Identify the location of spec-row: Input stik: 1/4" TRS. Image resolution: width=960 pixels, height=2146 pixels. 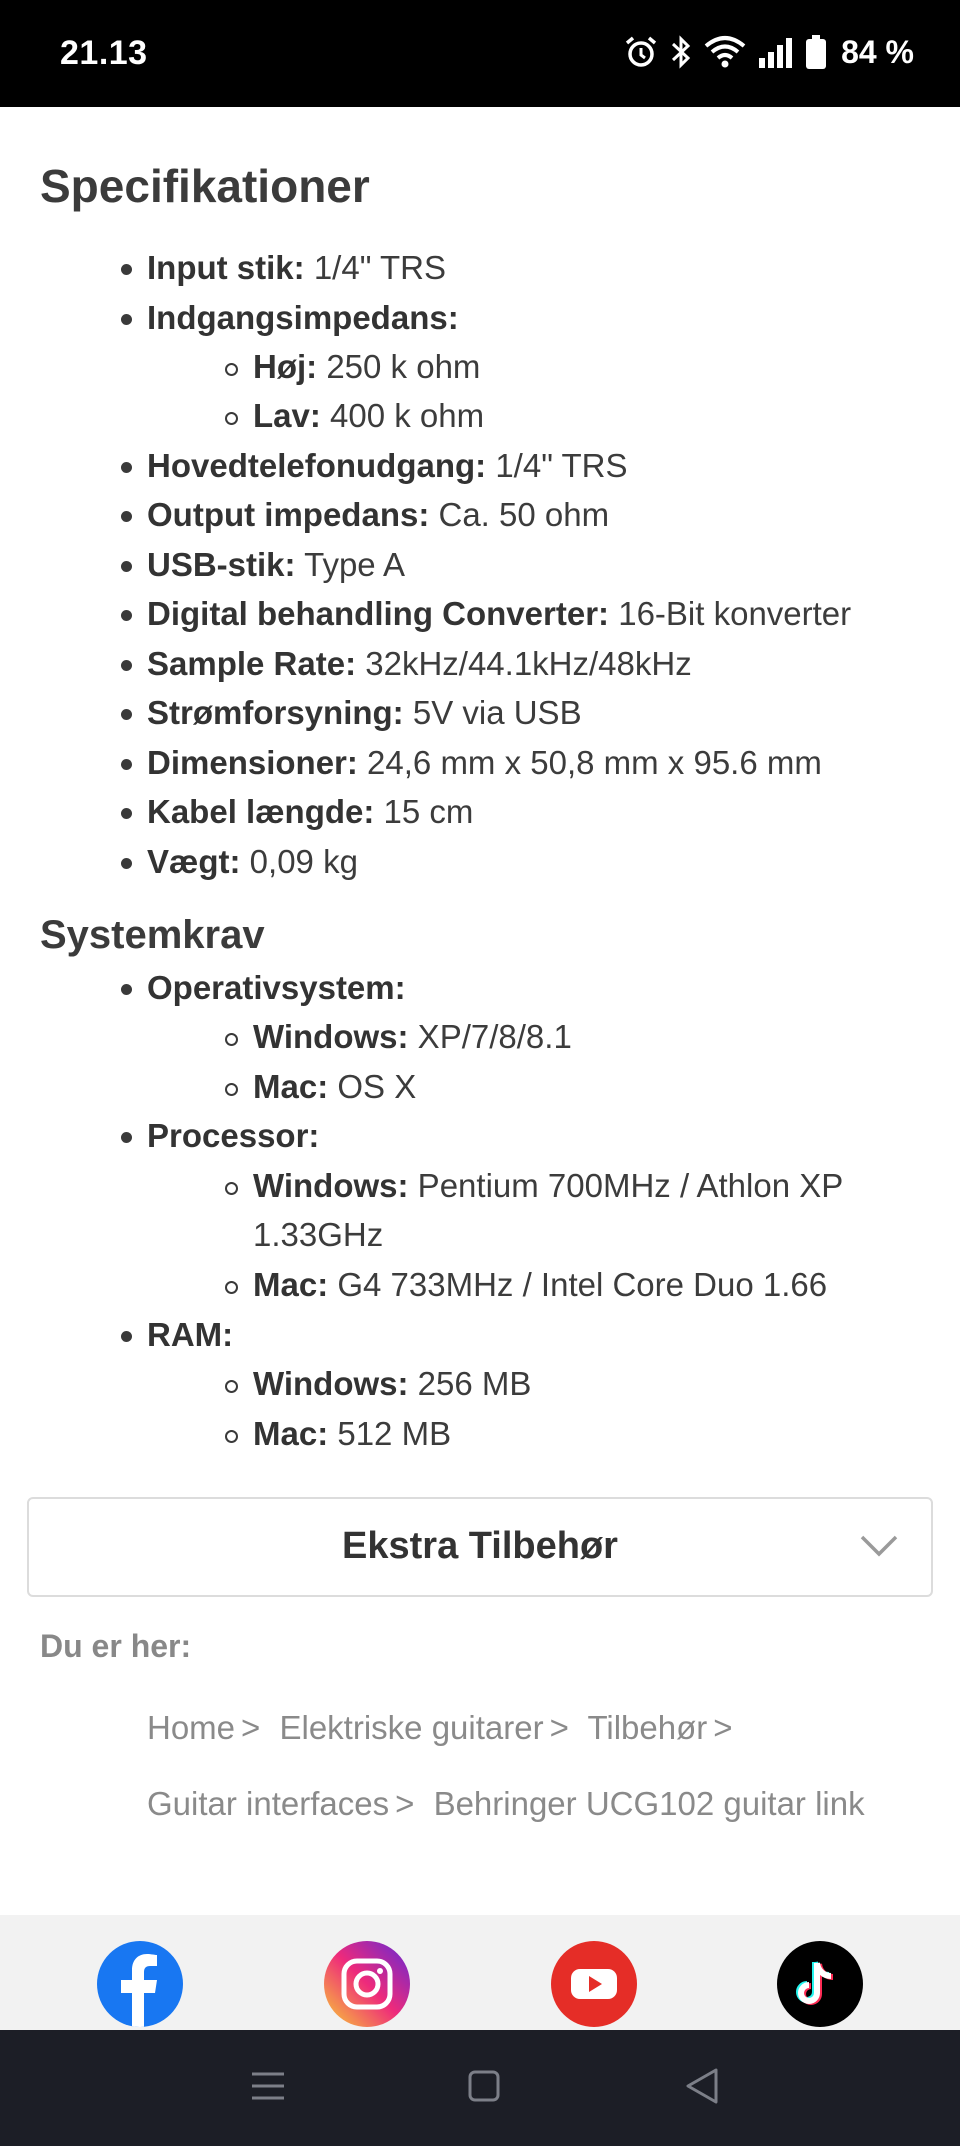
(296, 267).